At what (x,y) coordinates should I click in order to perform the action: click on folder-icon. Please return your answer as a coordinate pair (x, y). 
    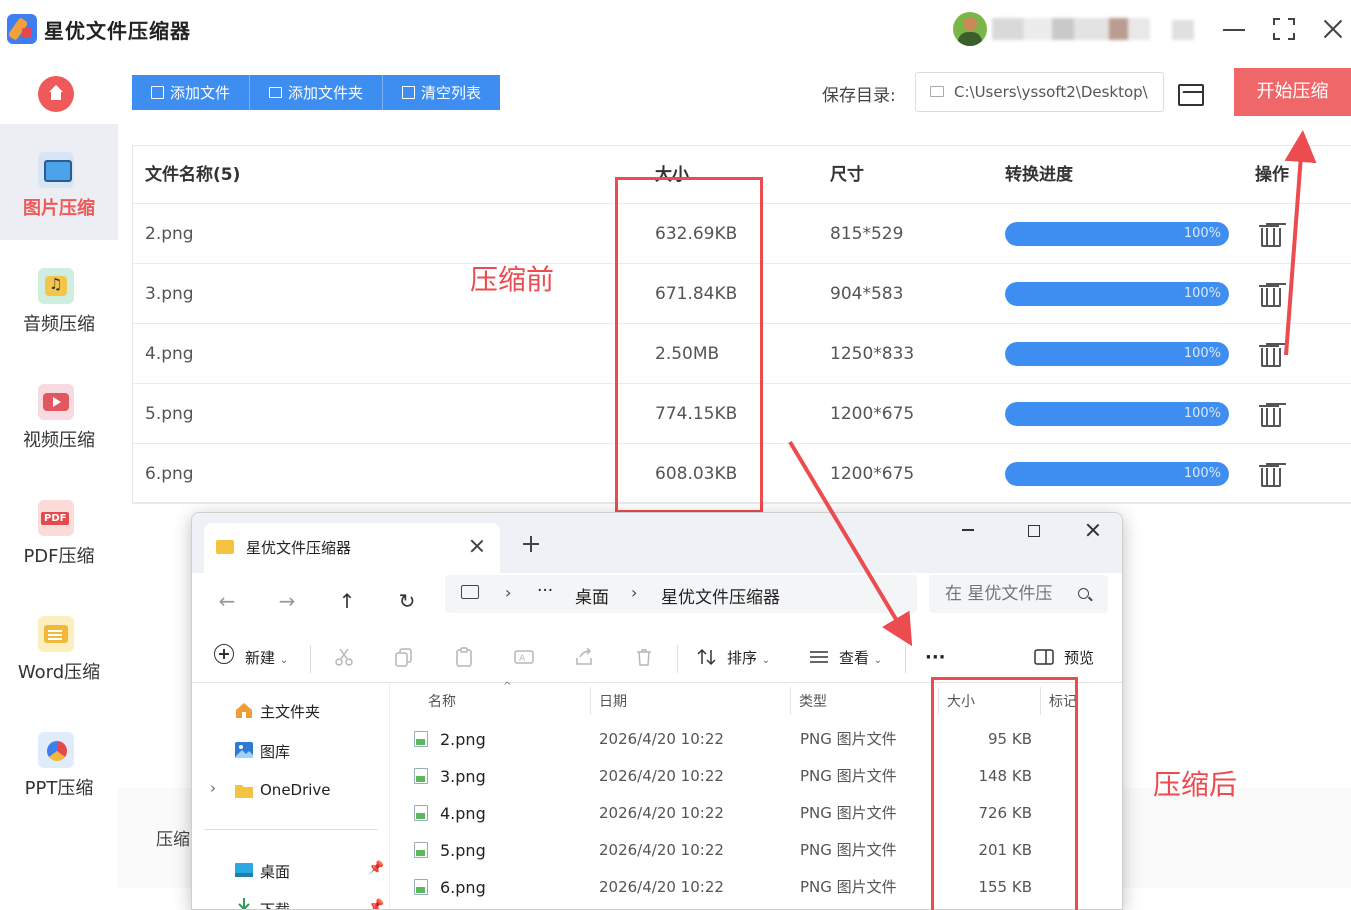
    Looking at the image, I should click on (276, 92).